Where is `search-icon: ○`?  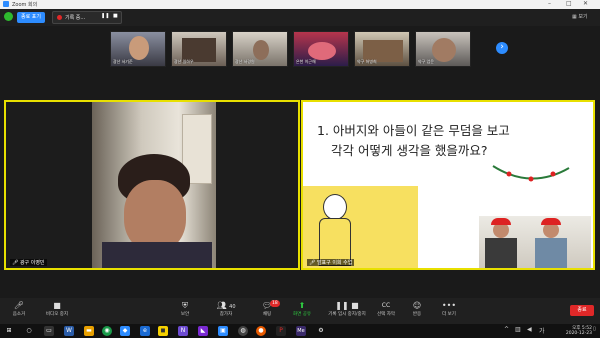 search-icon: ○ is located at coordinates (29, 331).